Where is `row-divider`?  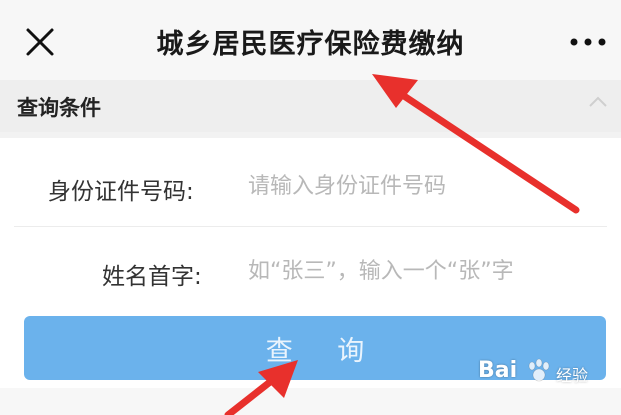
row-divider is located at coordinates (310, 226).